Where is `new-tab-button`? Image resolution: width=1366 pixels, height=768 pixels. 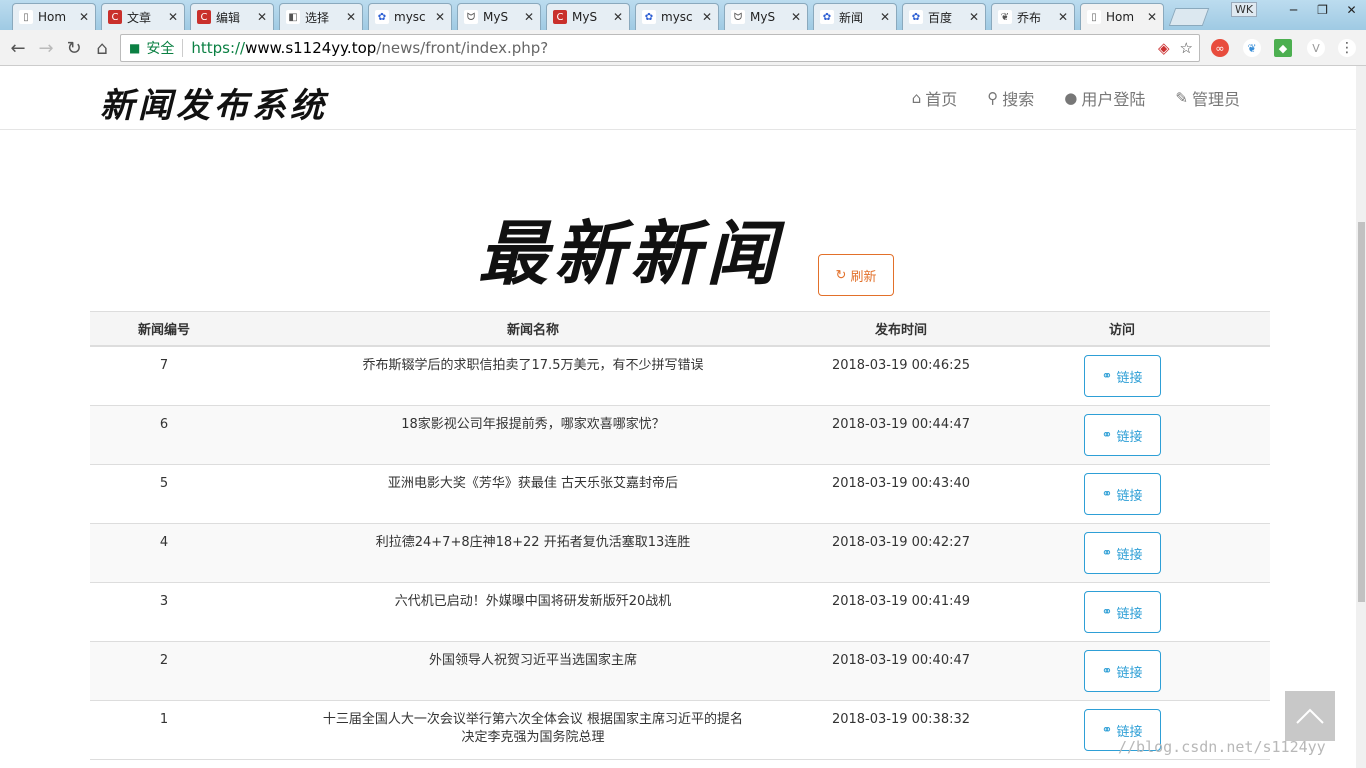 new-tab-button is located at coordinates (1189, 17).